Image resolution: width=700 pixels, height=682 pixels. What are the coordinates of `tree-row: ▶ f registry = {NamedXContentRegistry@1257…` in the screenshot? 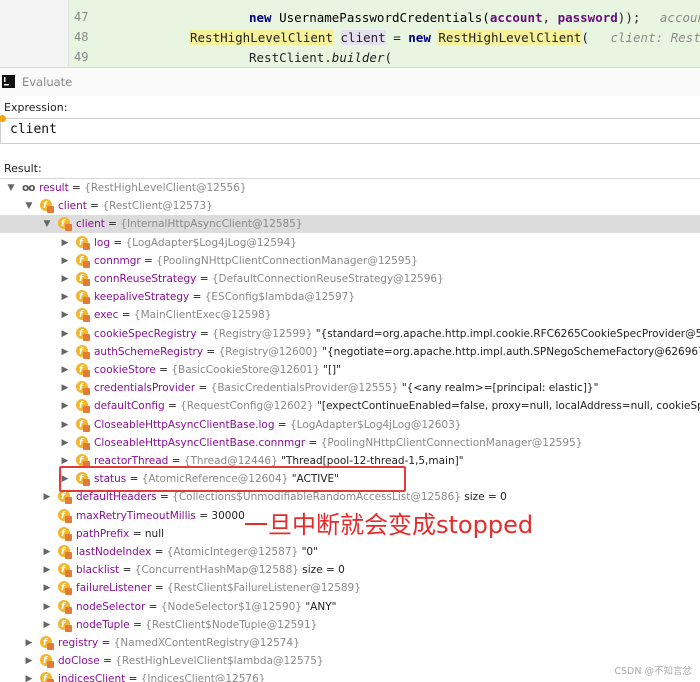 It's located at (350, 643).